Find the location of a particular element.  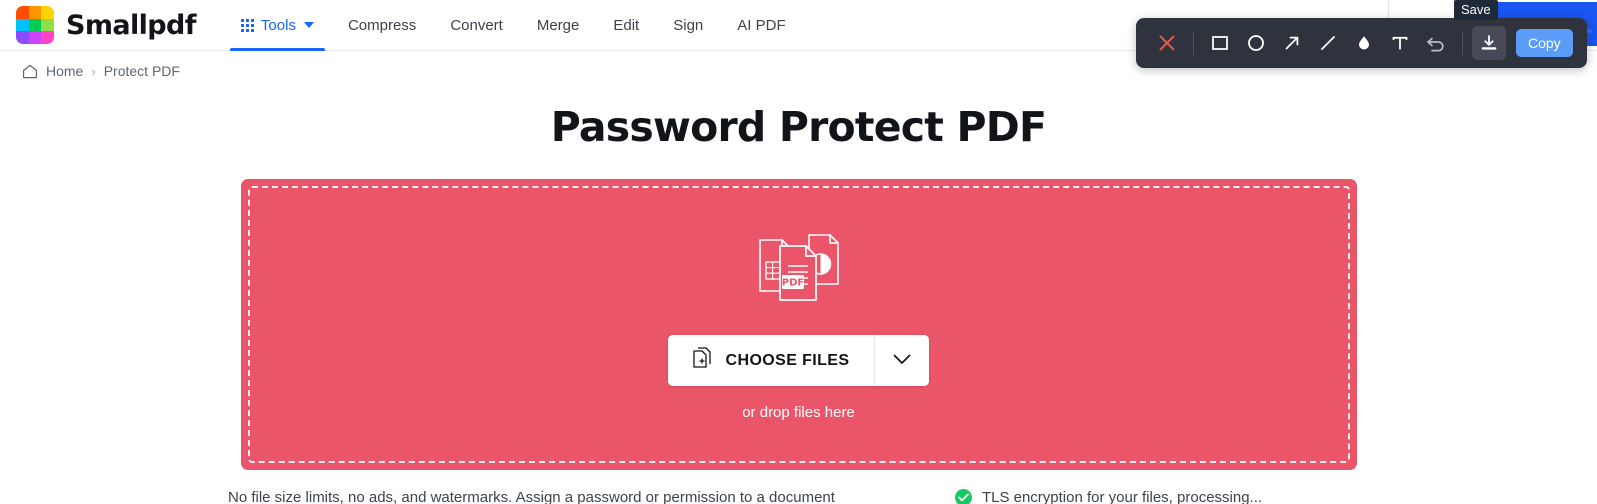

add-file-icon is located at coordinates (702, 360).